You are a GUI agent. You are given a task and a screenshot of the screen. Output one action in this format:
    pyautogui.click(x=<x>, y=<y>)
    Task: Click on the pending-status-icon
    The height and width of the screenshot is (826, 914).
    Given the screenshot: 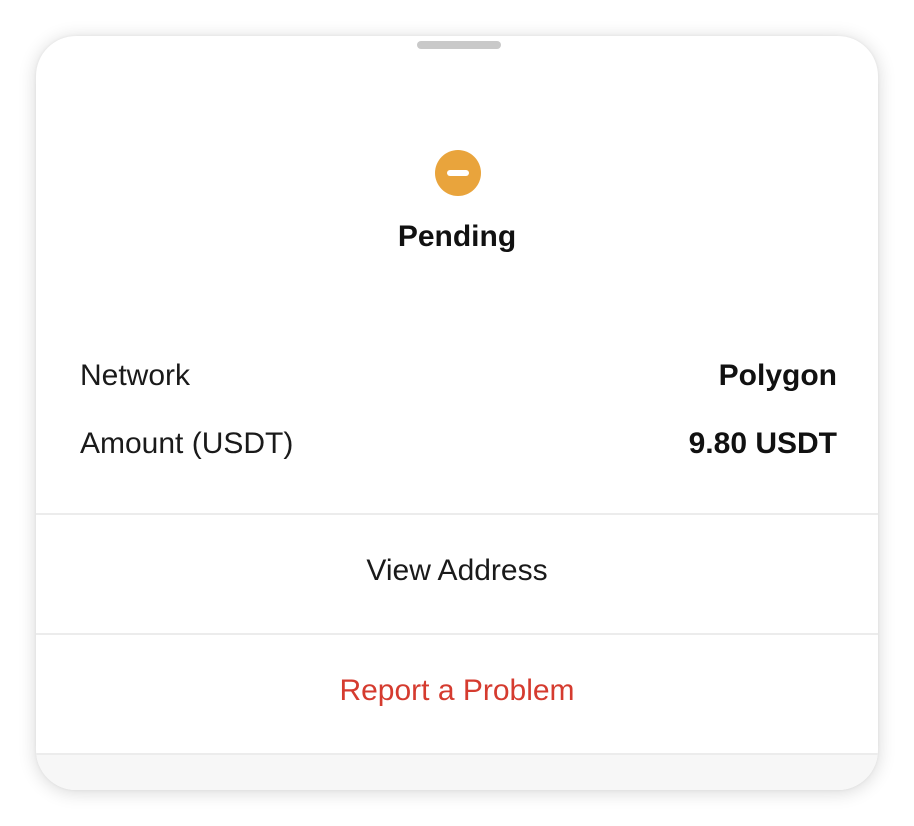 What is the action you would take?
    pyautogui.click(x=458, y=173)
    